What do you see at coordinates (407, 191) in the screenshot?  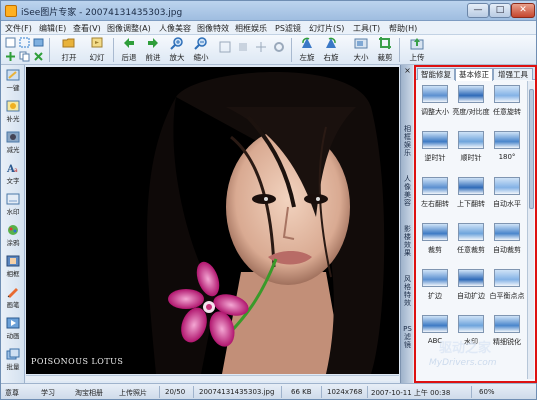 I see `category-portrait: 人像美容` at bounding box center [407, 191].